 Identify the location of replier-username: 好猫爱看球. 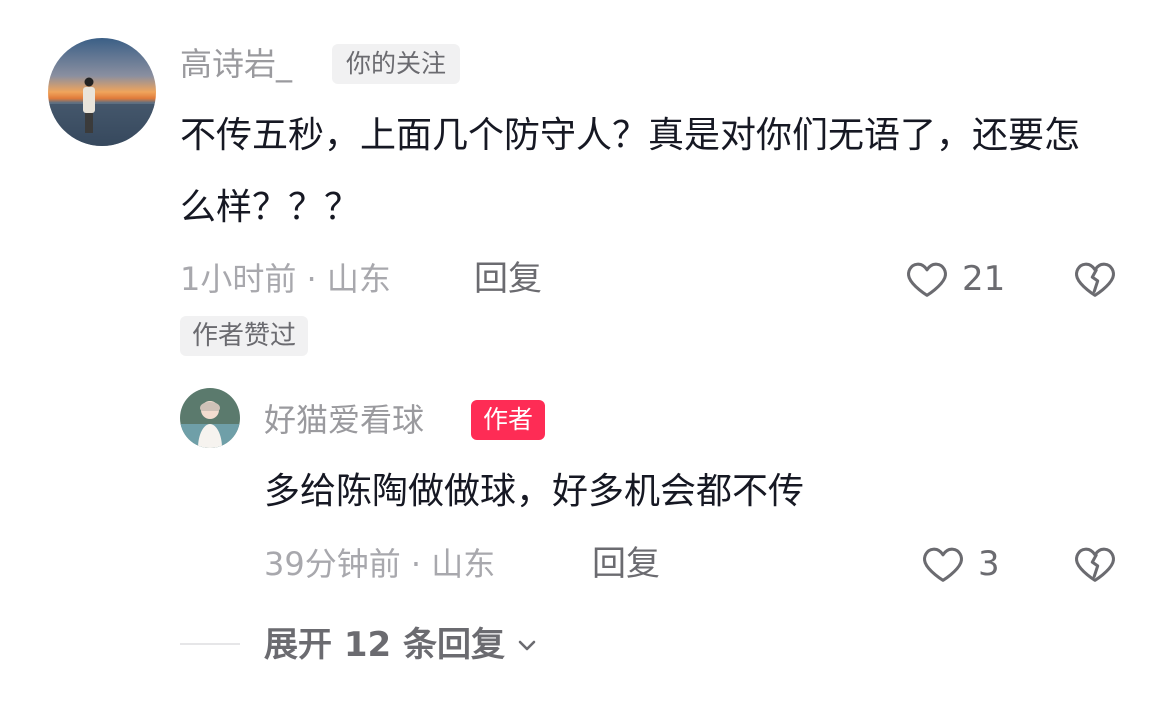
(344, 420).